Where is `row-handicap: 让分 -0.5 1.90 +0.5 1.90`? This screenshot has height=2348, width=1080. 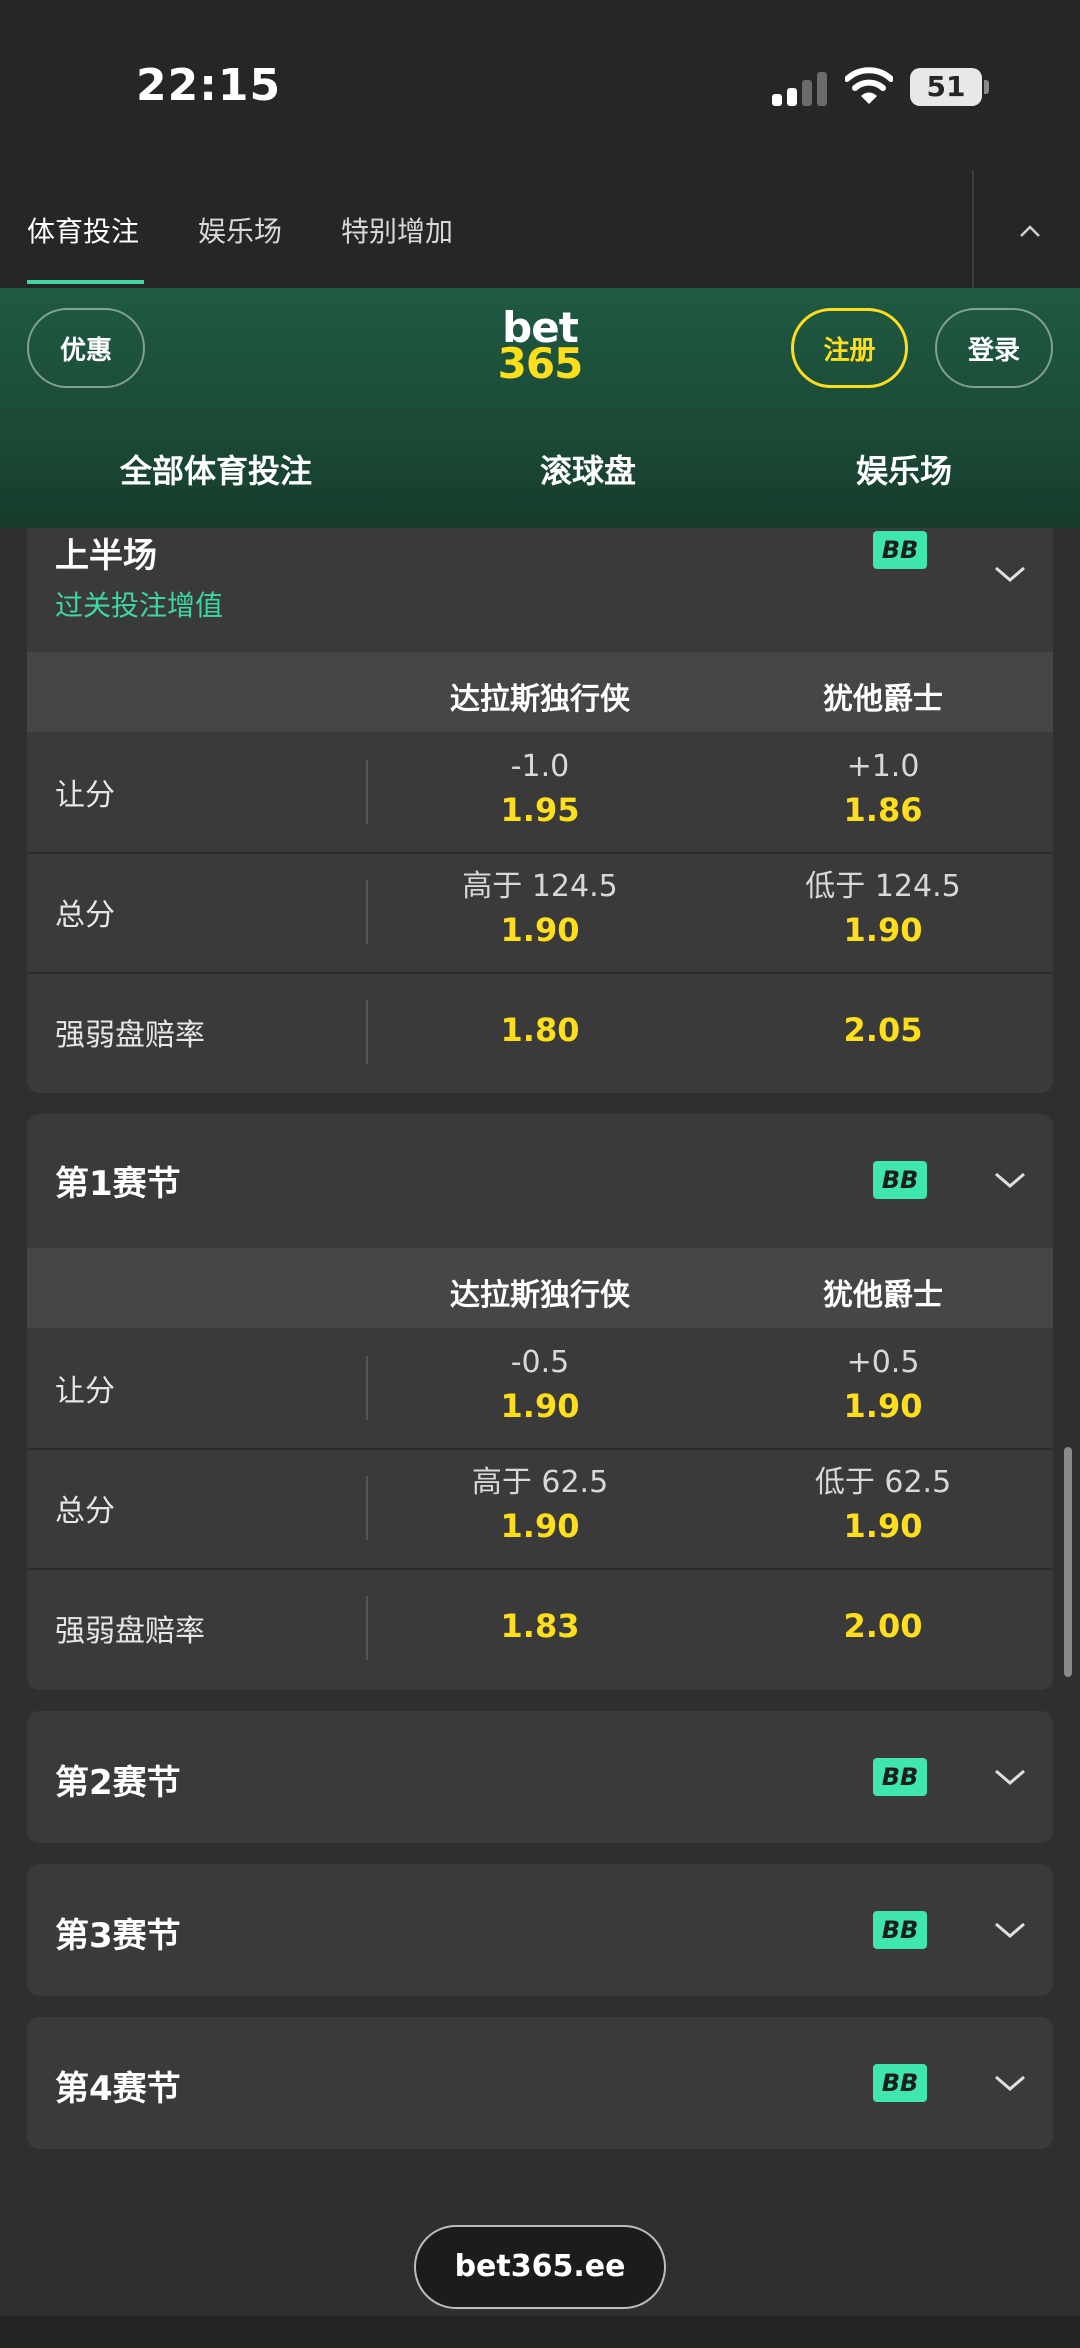 row-handicap: 让分 -0.5 1.90 +0.5 1.90 is located at coordinates (540, 1388).